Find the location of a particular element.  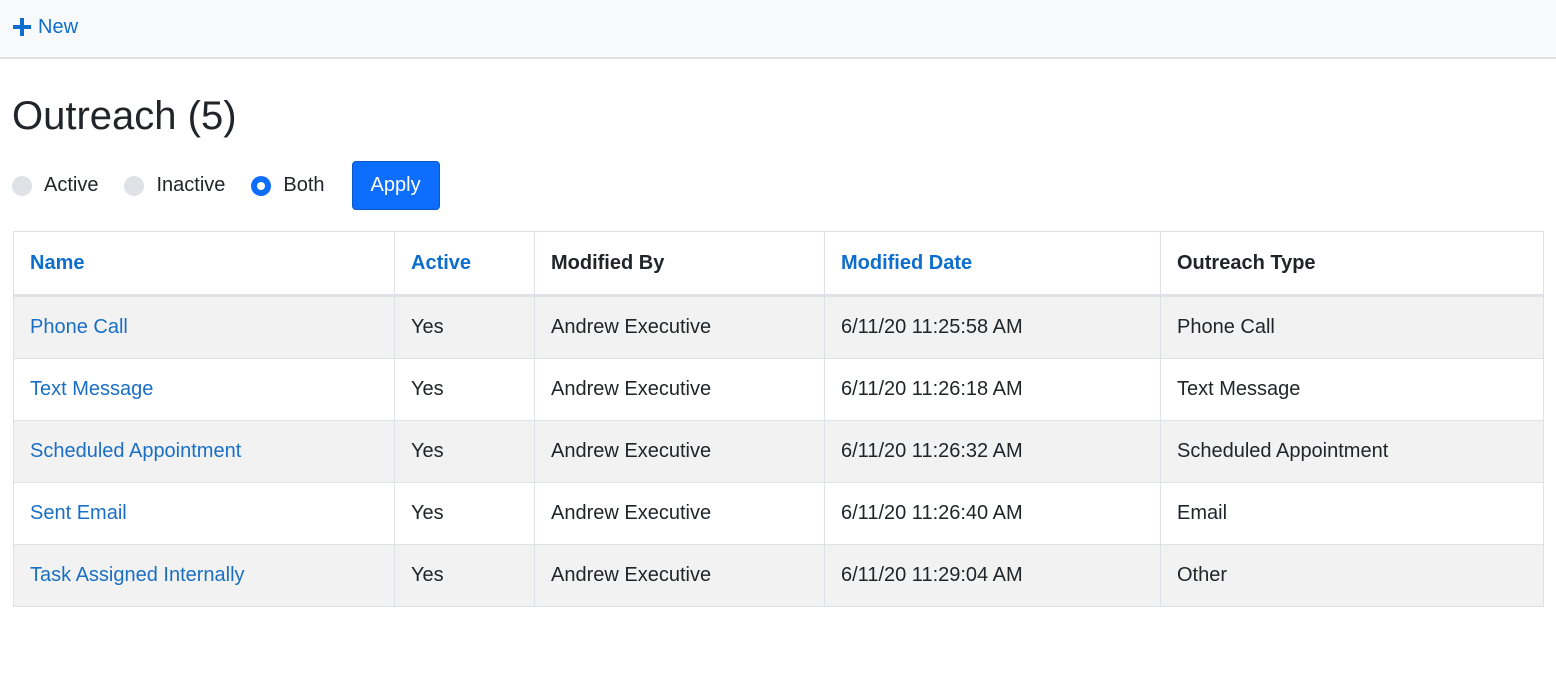

radio-active is located at coordinates (22, 185).